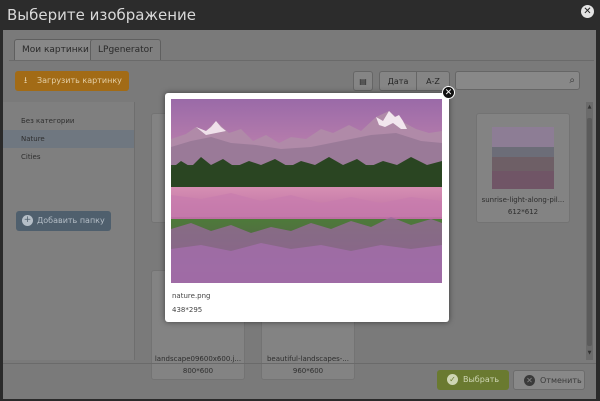  Describe the element at coordinates (589, 107) in the screenshot. I see `scroll-up-icon: ▲` at that location.